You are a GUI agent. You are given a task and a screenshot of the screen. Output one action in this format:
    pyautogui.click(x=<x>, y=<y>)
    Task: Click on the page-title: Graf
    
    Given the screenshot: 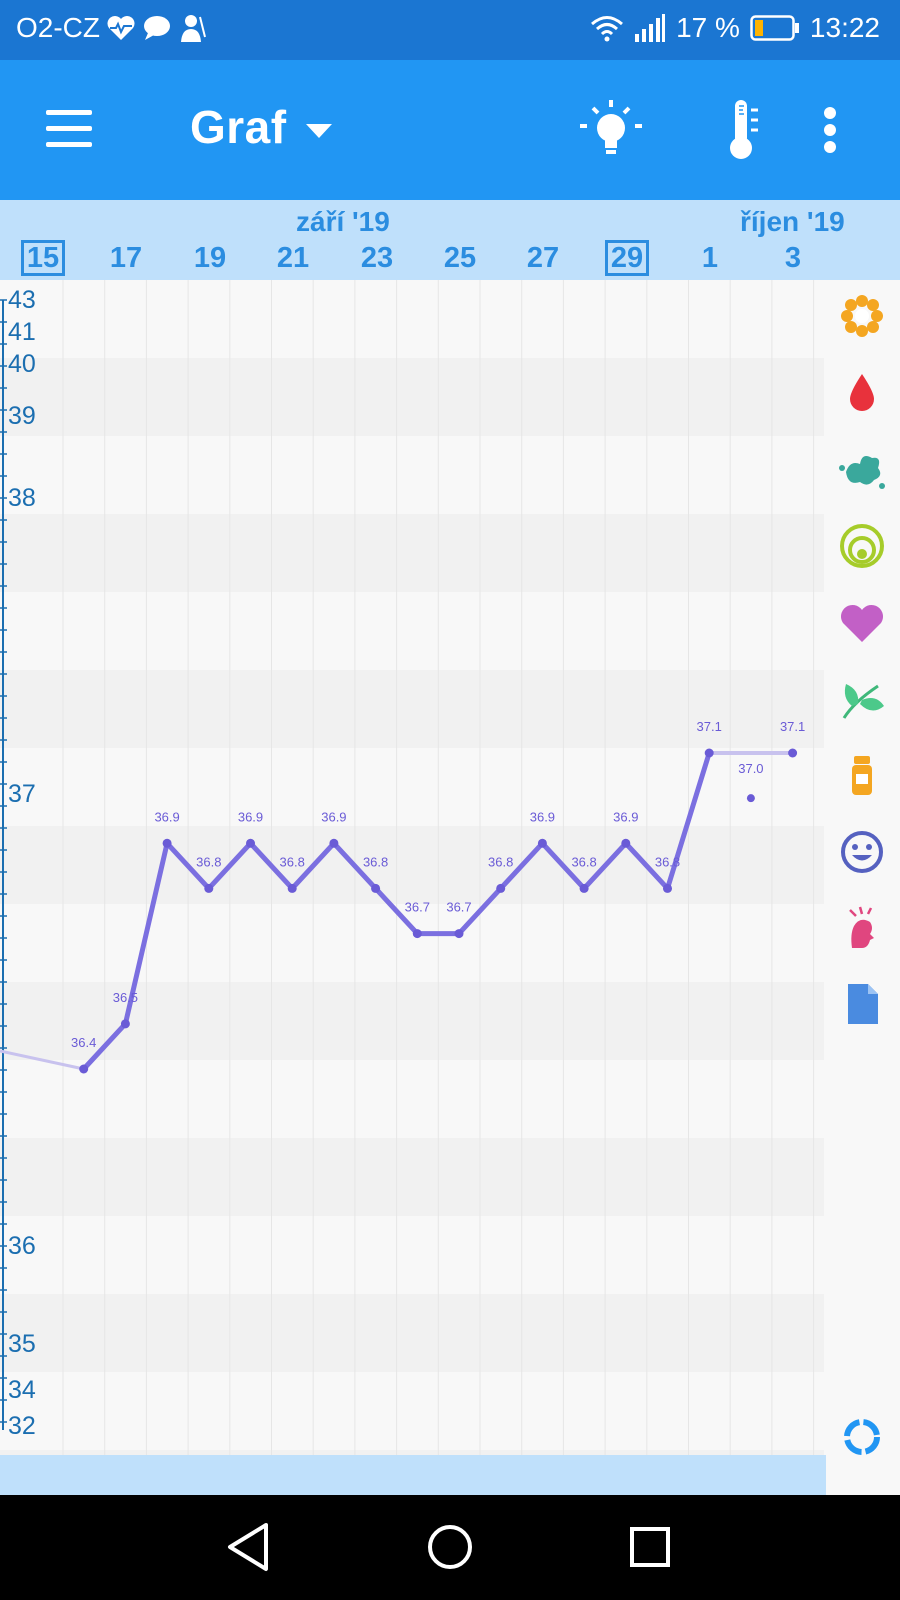 What is the action you would take?
    pyautogui.click(x=238, y=127)
    